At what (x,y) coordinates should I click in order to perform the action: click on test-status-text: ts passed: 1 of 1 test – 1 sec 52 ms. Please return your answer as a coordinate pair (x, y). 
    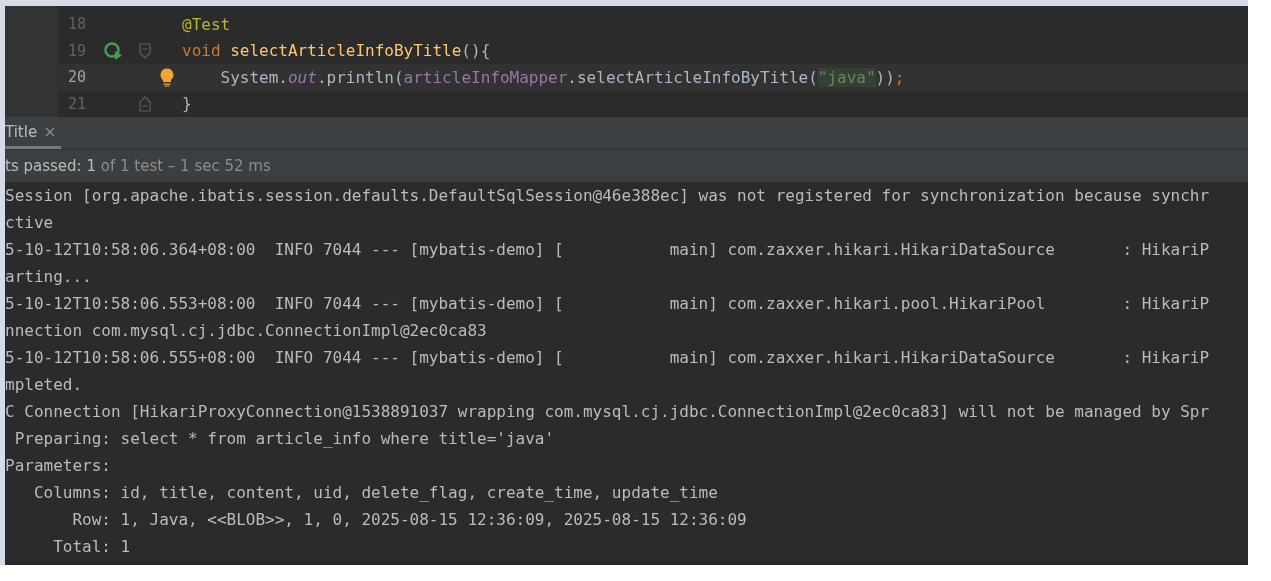
    Looking at the image, I should click on (626, 166).